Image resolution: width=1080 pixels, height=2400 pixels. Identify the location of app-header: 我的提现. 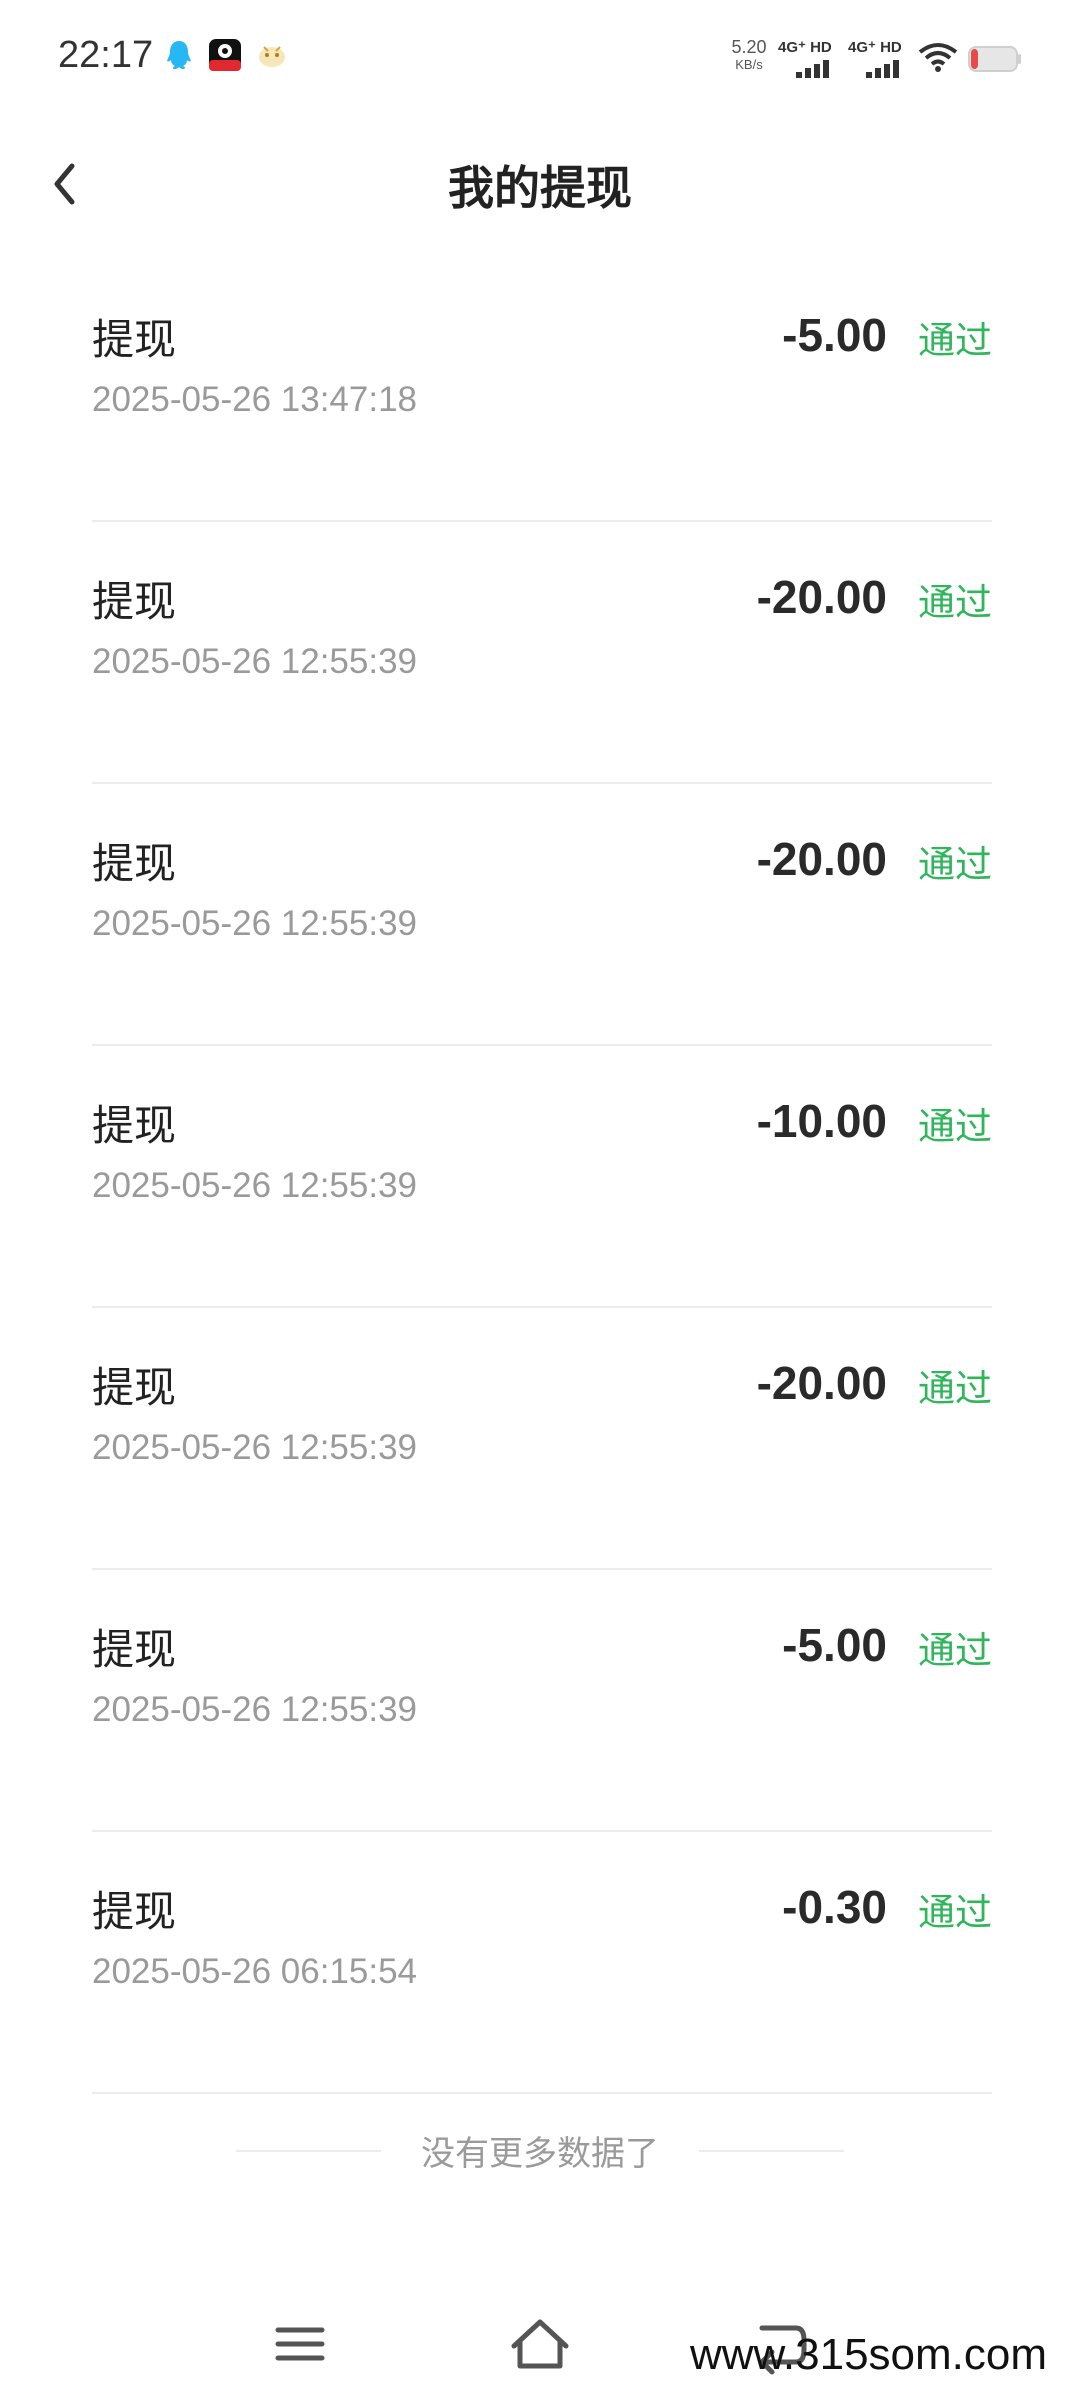
(540, 185).